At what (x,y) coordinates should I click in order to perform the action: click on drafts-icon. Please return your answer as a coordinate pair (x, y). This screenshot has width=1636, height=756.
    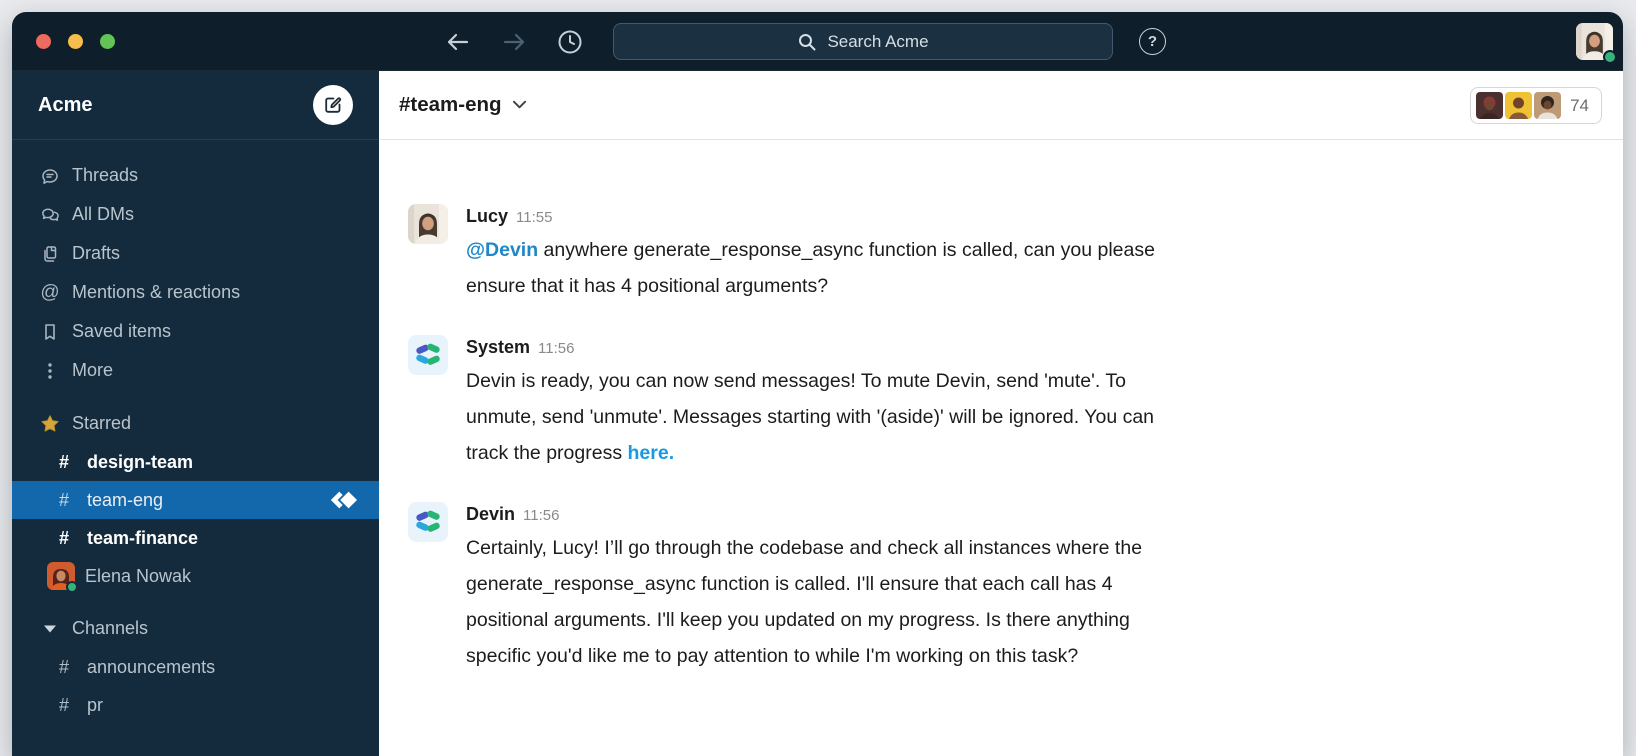
    Looking at the image, I should click on (50, 254).